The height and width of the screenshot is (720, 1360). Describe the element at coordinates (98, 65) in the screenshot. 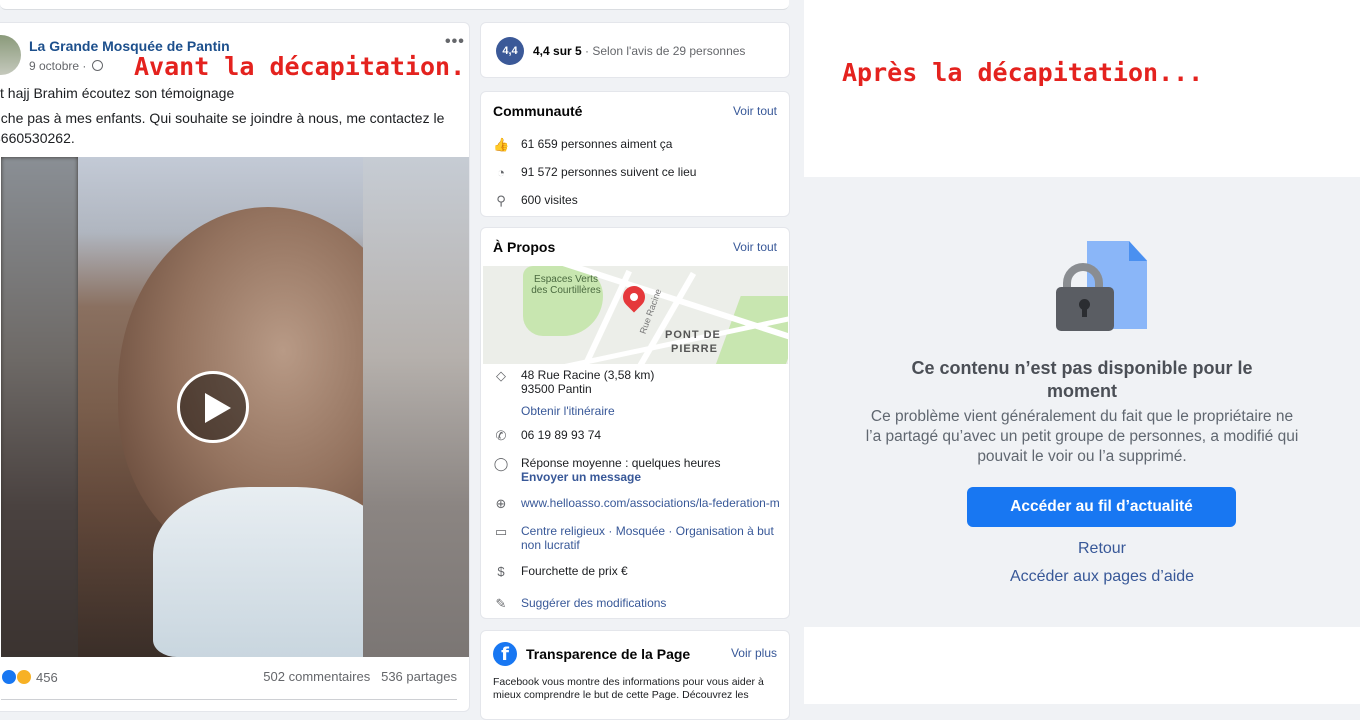

I see `globe-icon` at that location.